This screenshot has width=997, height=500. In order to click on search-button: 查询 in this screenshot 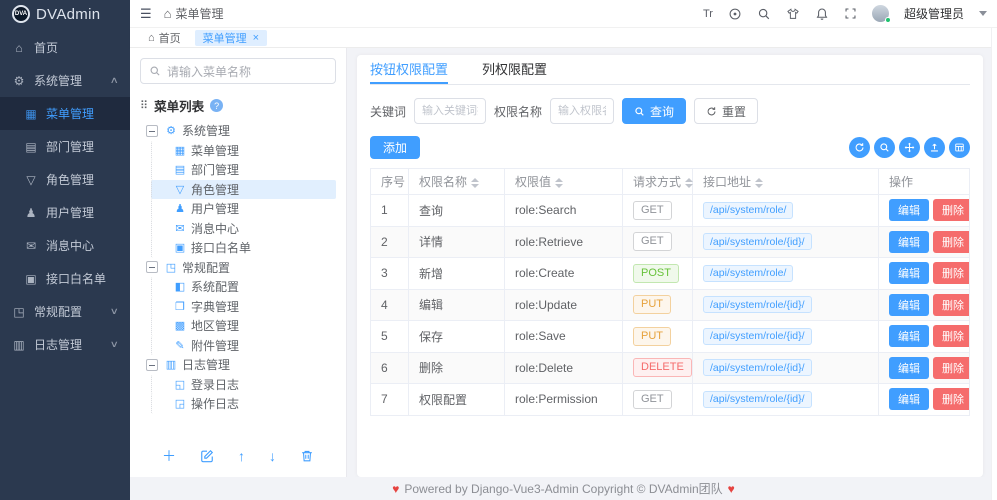, I will do `click(654, 111)`.